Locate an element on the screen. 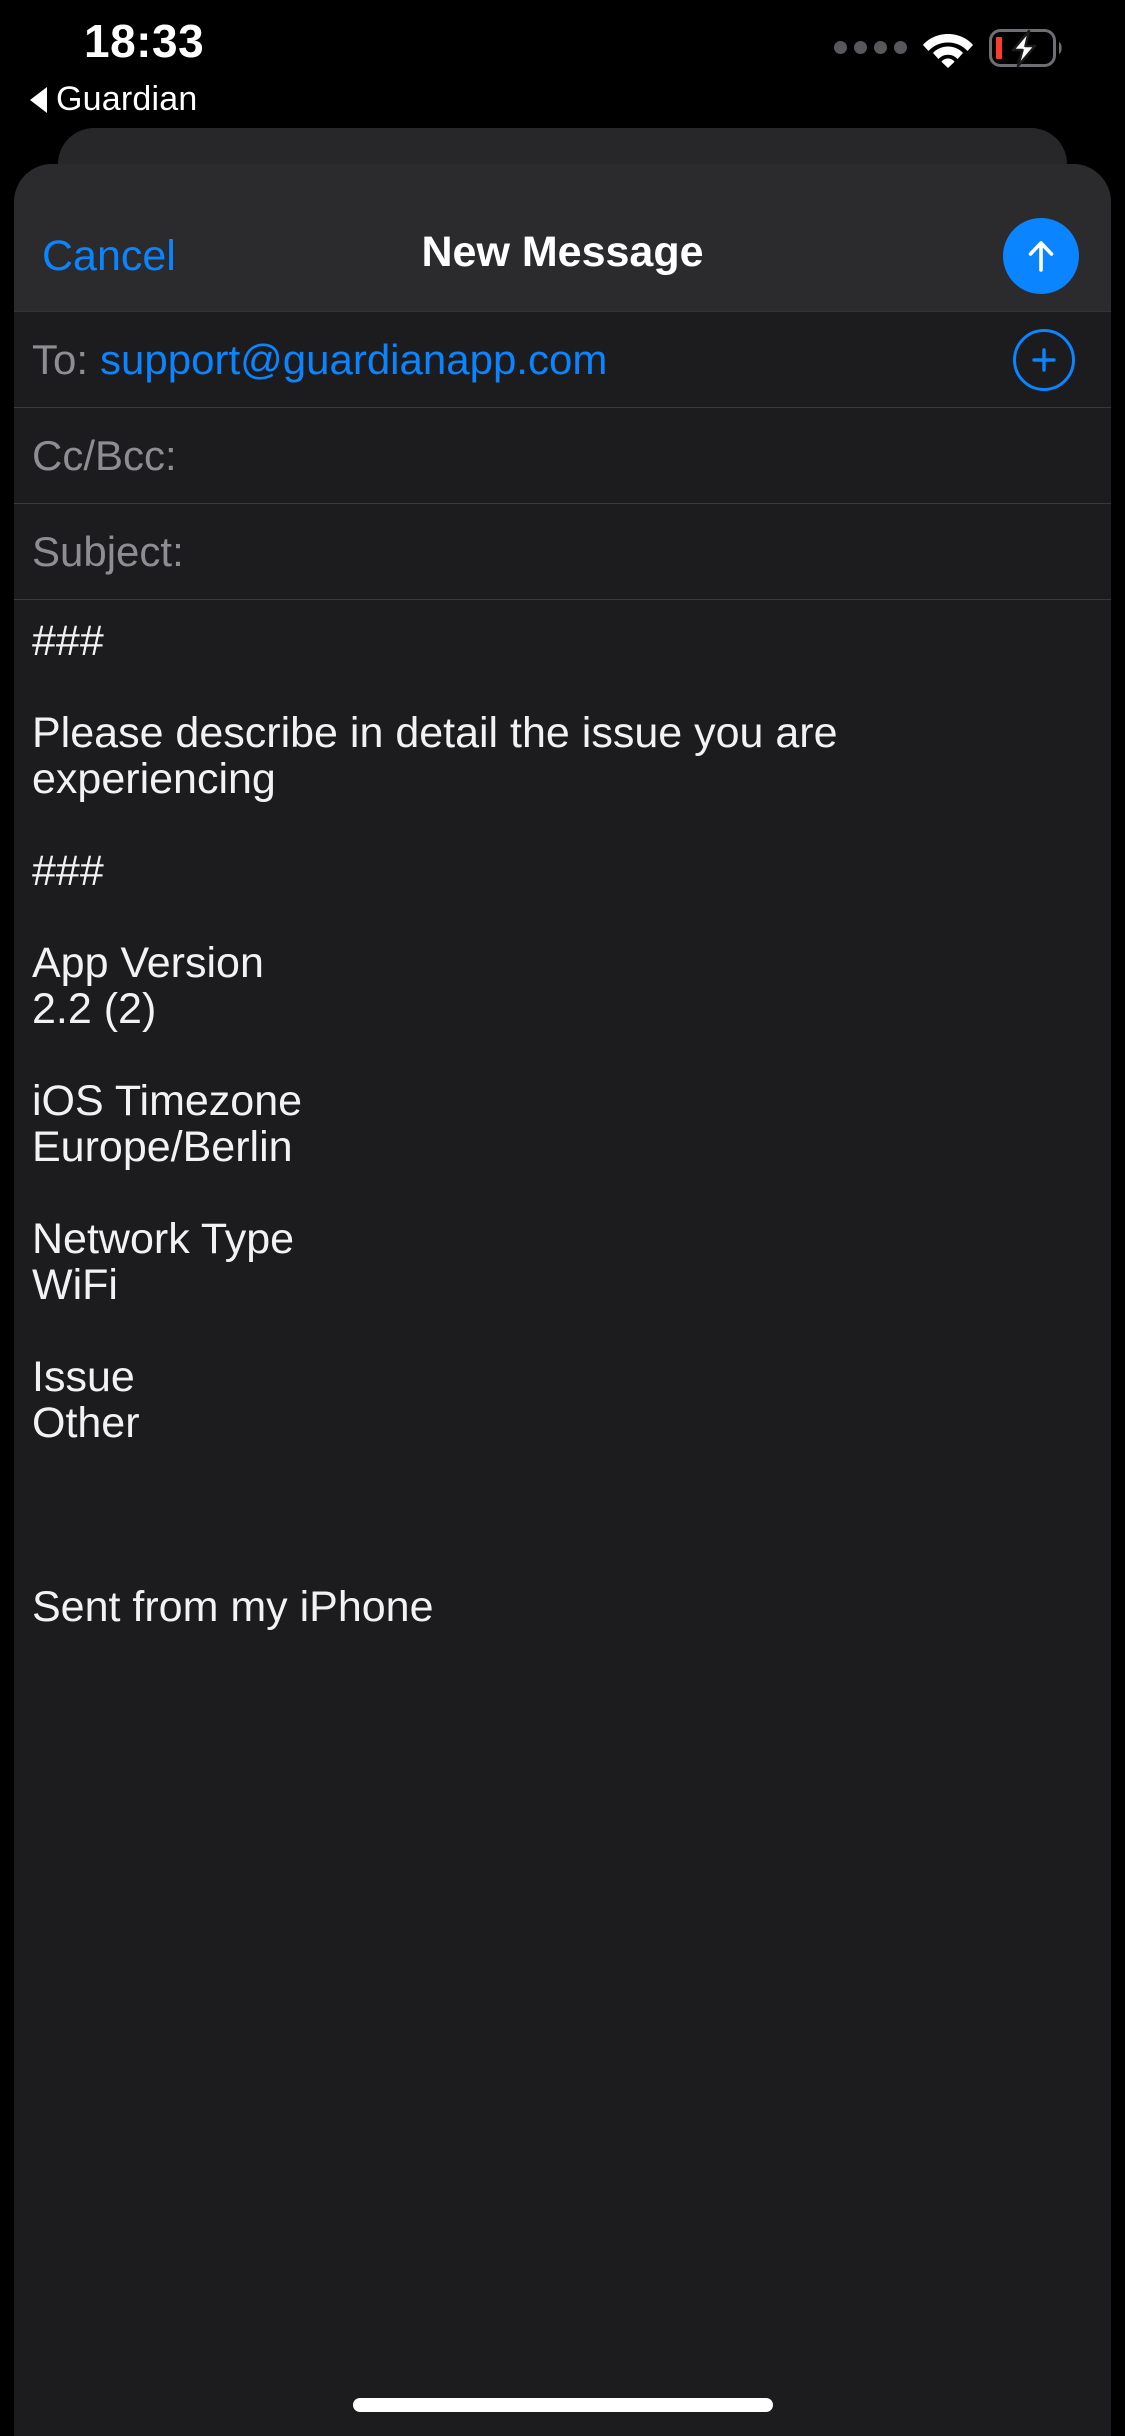 The width and height of the screenshot is (1125, 2436). back-app-label: Guardian is located at coordinates (127, 99).